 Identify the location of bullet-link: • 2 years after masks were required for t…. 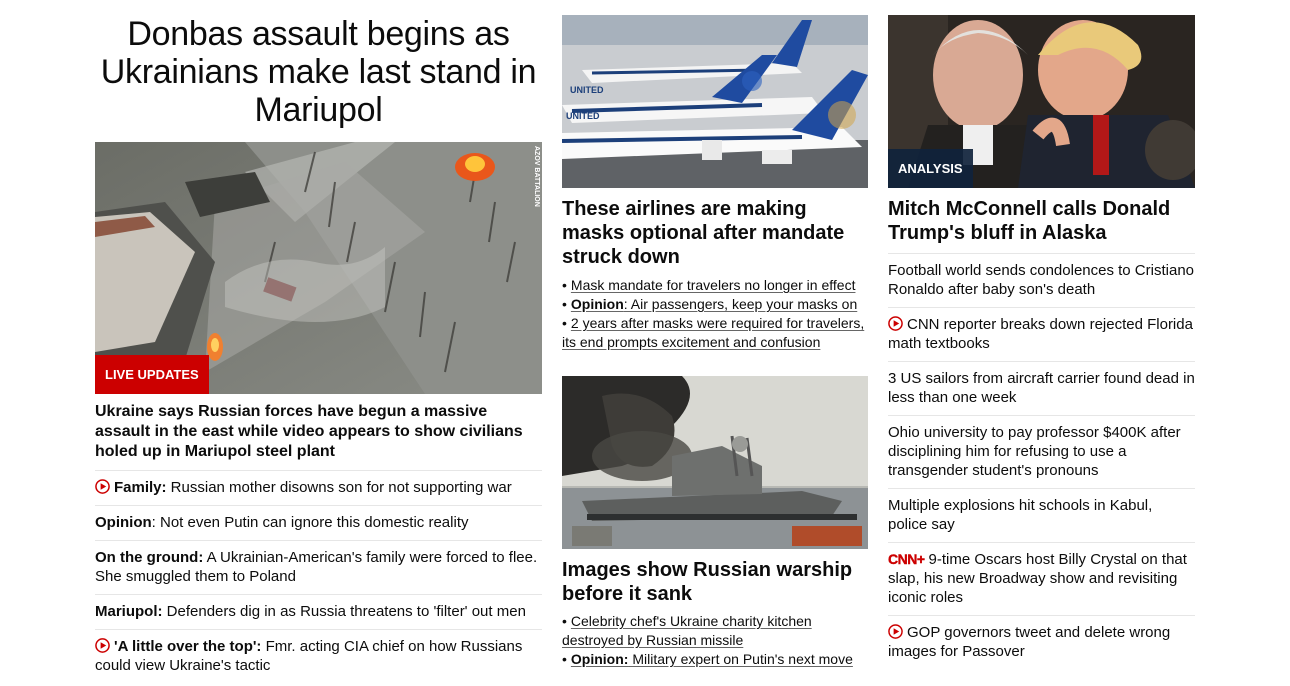
(715, 333).